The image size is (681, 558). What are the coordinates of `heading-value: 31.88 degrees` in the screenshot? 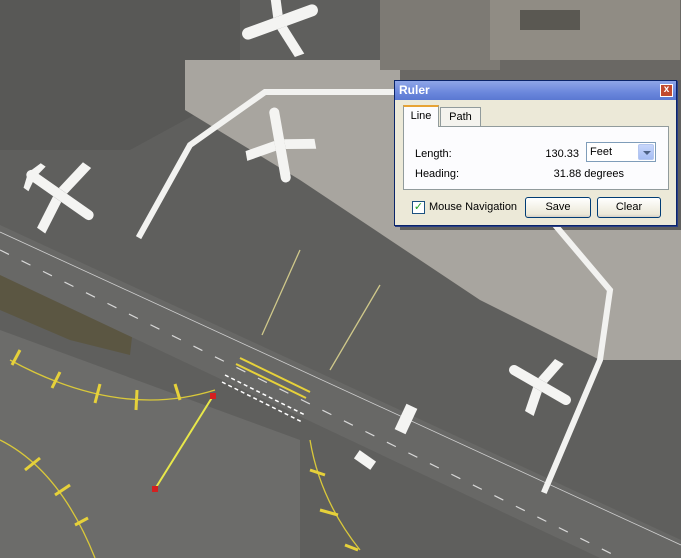 It's located at (588, 174).